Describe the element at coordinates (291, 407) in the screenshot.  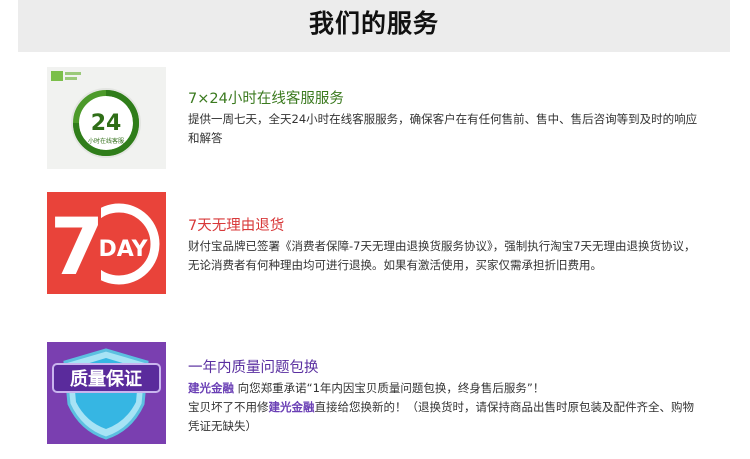
I see `brand-name-inline: 建光金融` at that location.